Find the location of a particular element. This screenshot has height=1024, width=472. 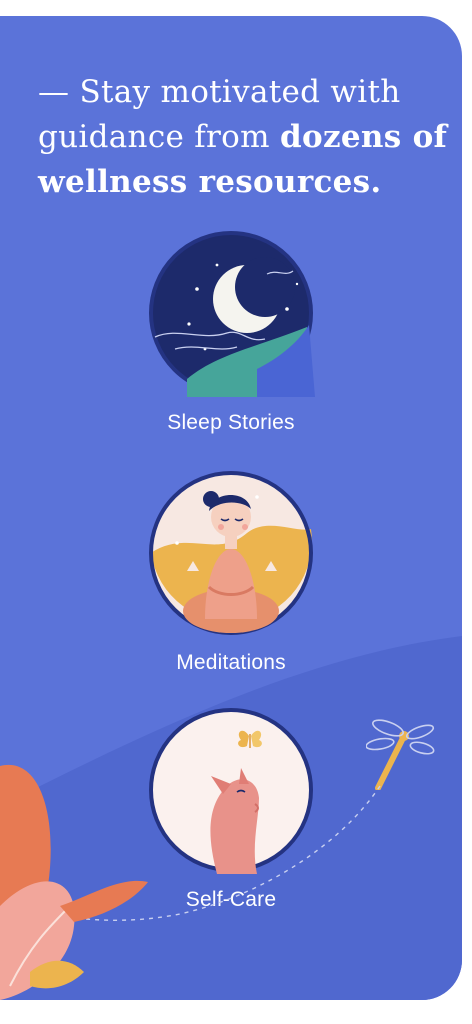

moon-night-icon is located at coordinates (231, 313).